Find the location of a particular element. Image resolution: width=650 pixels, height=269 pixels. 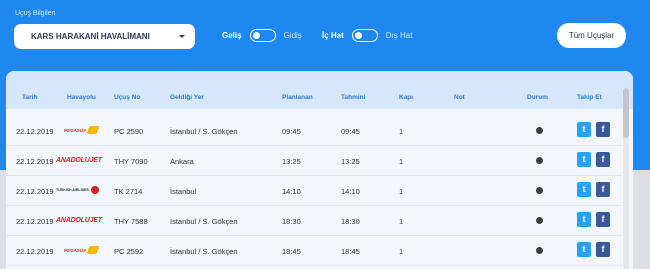

table-scrollbar is located at coordinates (626, 178).